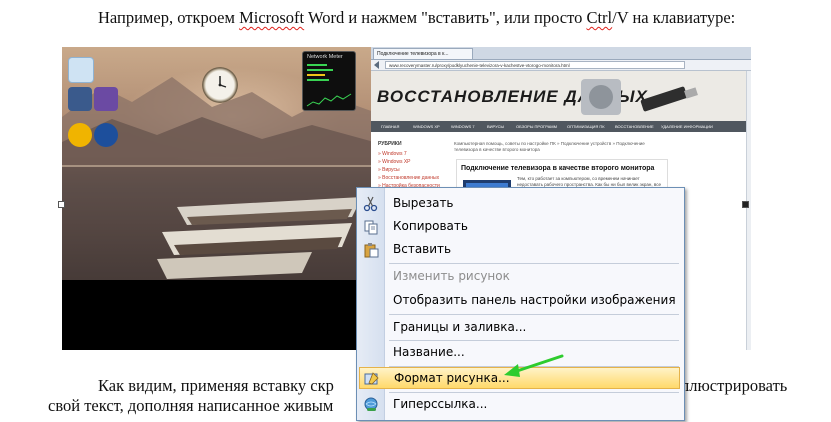  I want to click on paste-icon, so click(371, 250).